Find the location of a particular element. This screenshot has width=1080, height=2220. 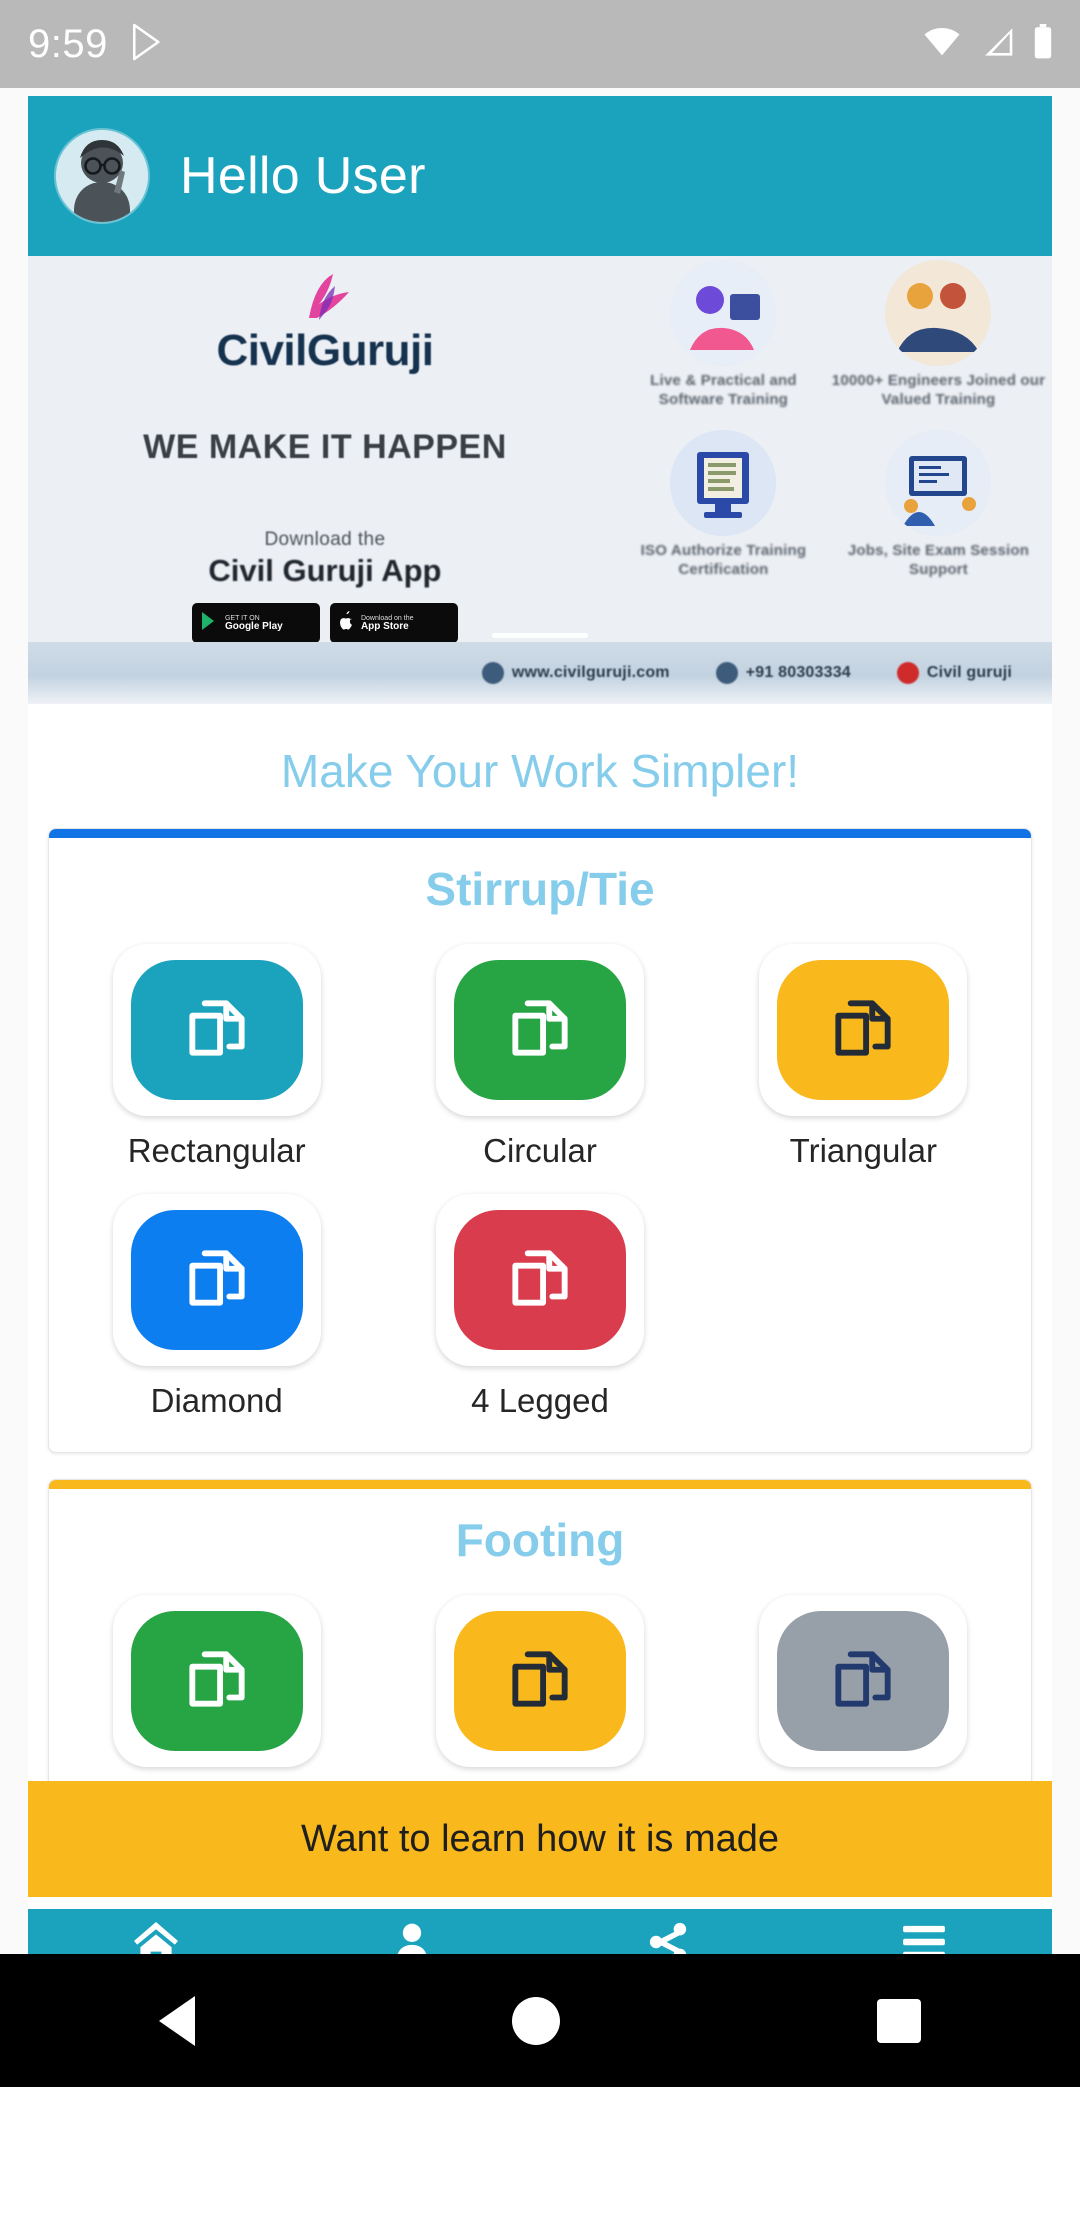

tile-label: Rectangular is located at coordinates (216, 1150).